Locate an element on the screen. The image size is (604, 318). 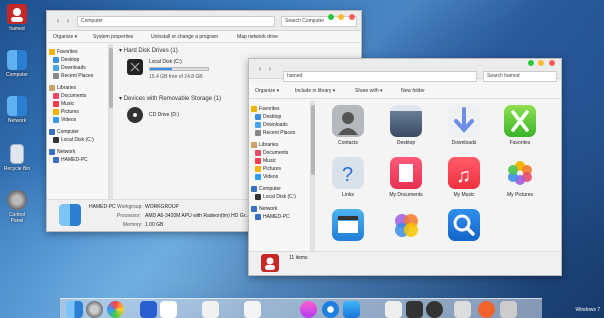
trash-icon is located at coordinates (508, 309).